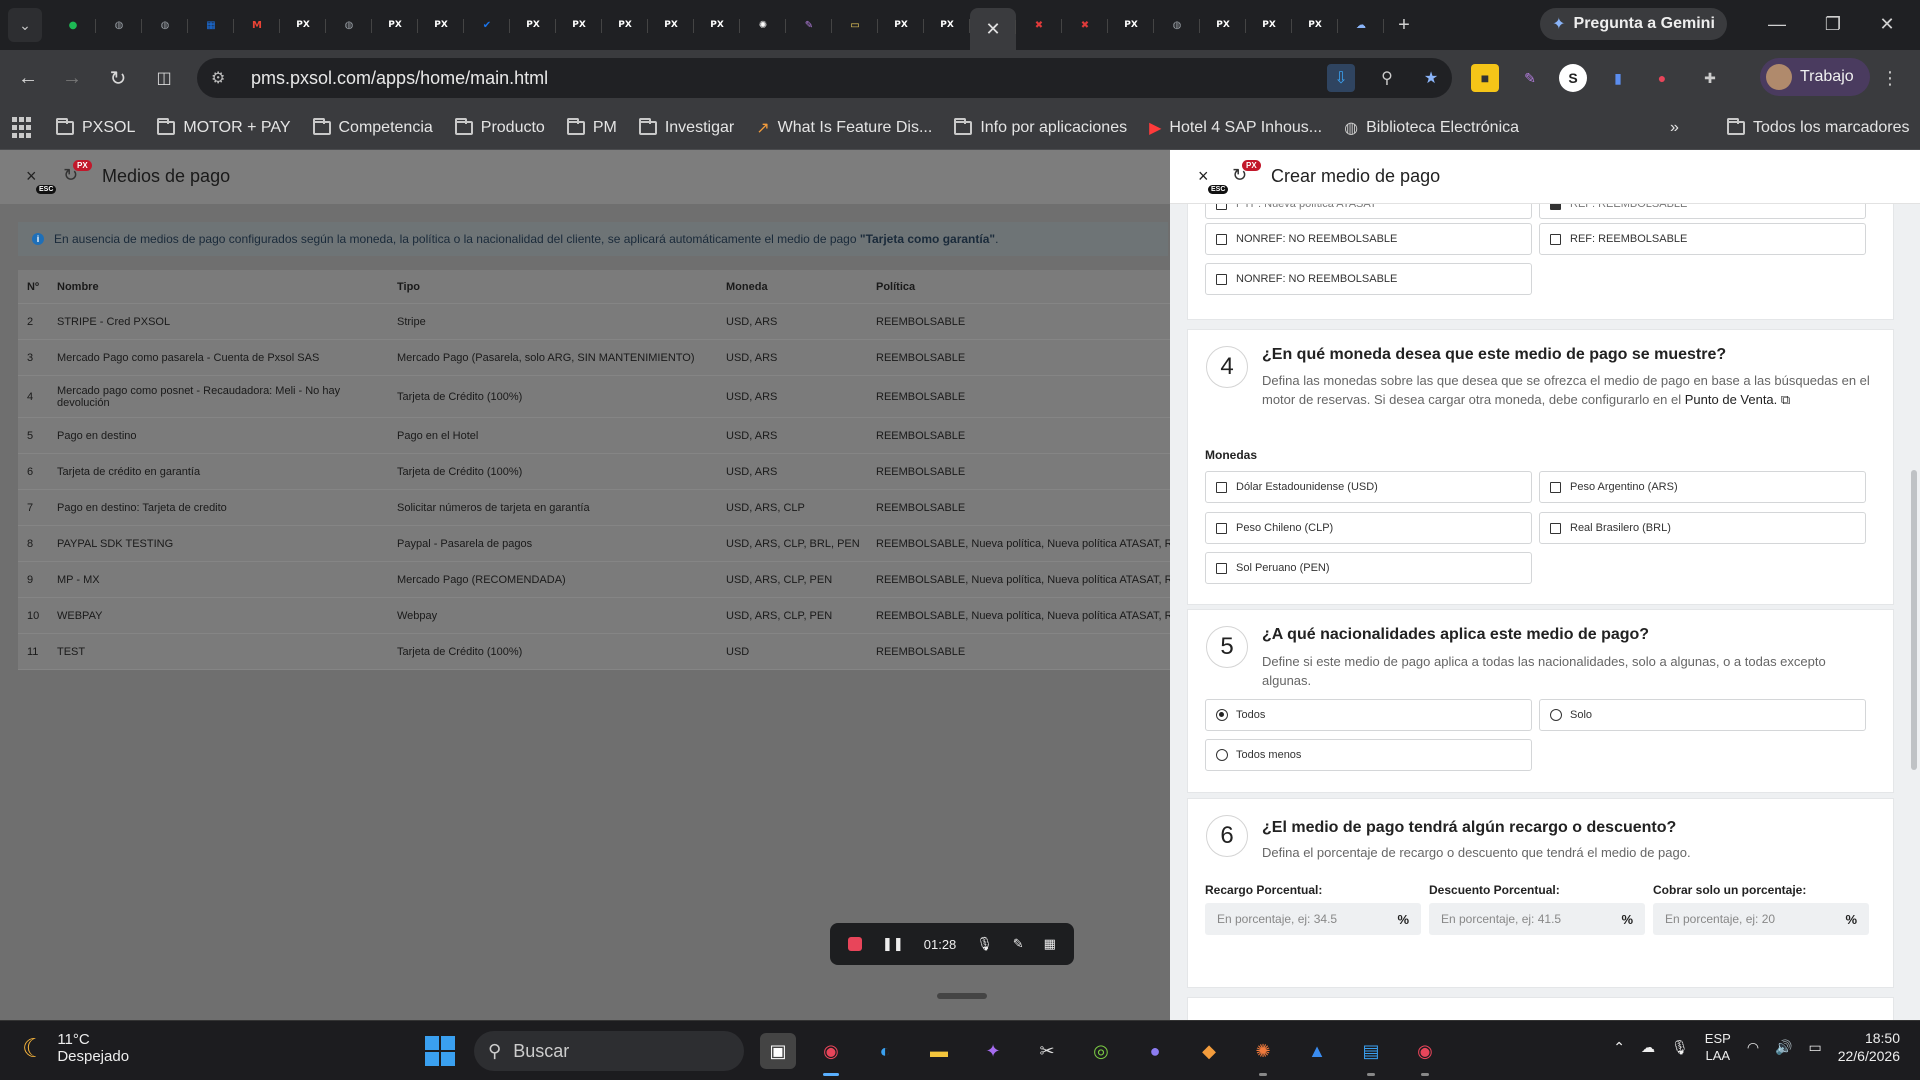 Image resolution: width=1920 pixels, height=1080 pixels. I want to click on point-of-sale-link: Punto de Venta. ⧉, so click(1737, 399).